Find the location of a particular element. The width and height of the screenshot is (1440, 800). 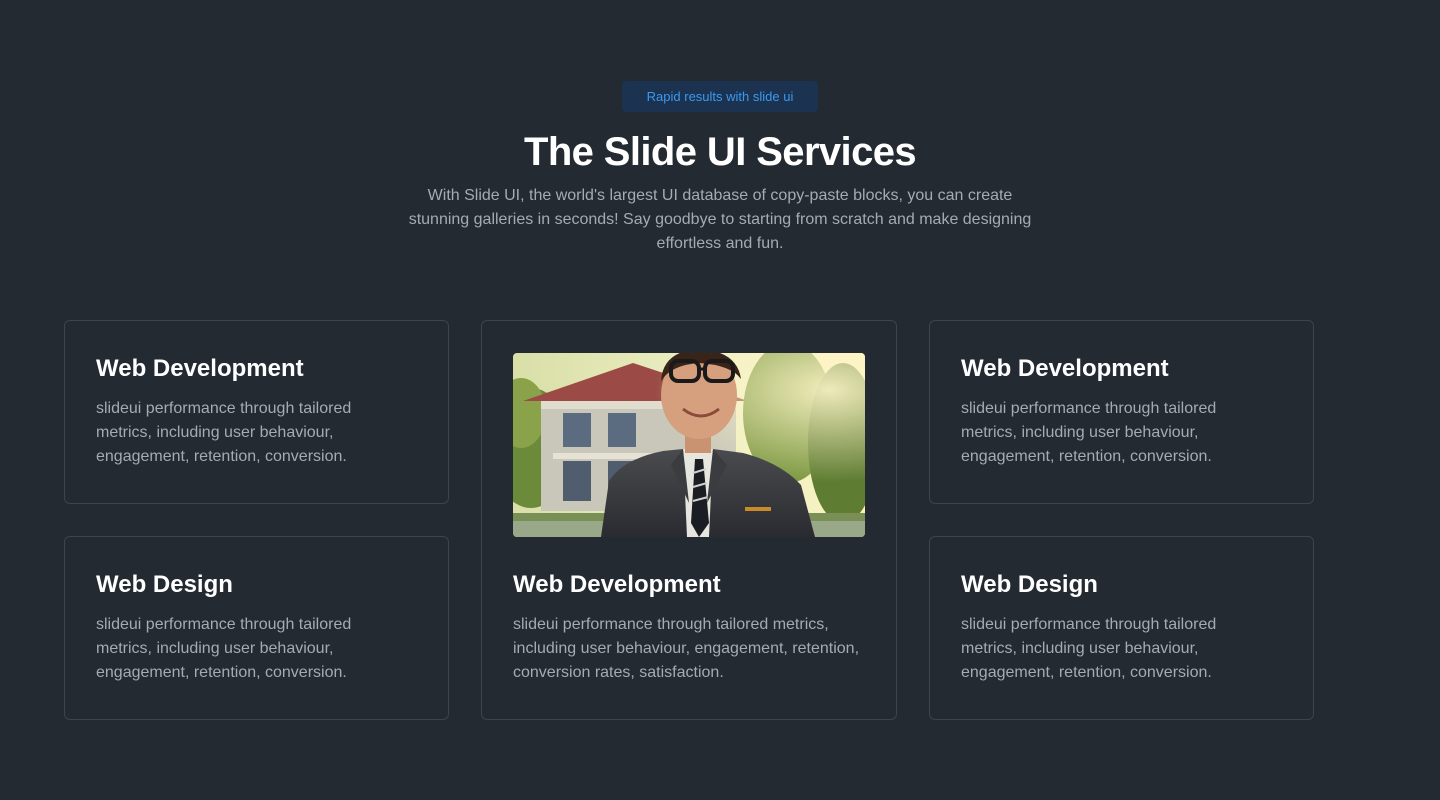

portrait-photo is located at coordinates (689, 445).